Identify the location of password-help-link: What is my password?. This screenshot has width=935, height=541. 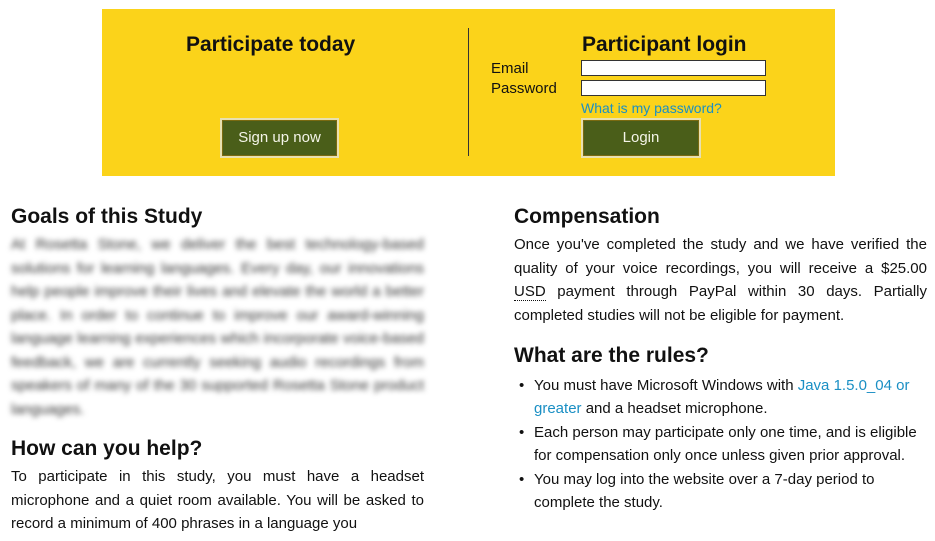
(651, 108).